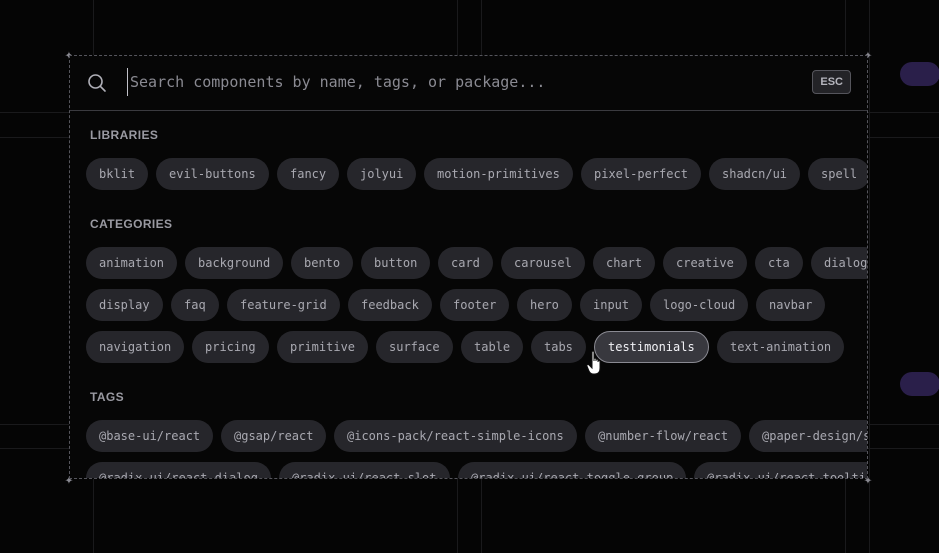  I want to click on chip-fancy: fancy, so click(308, 174).